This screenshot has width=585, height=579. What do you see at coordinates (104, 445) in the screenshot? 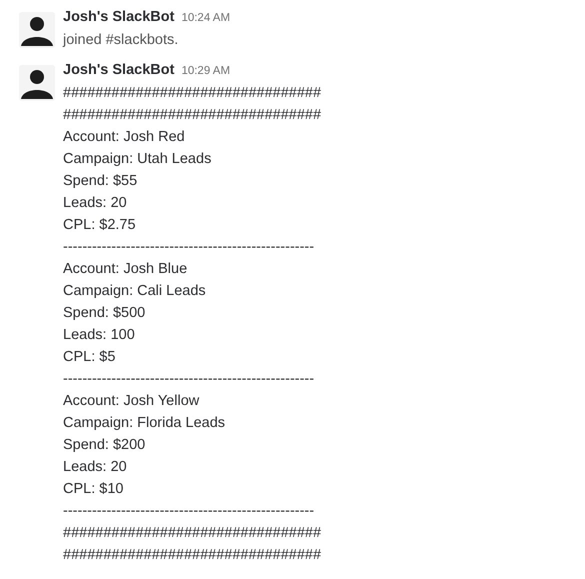
I see `message-line: Spend: $200` at bounding box center [104, 445].